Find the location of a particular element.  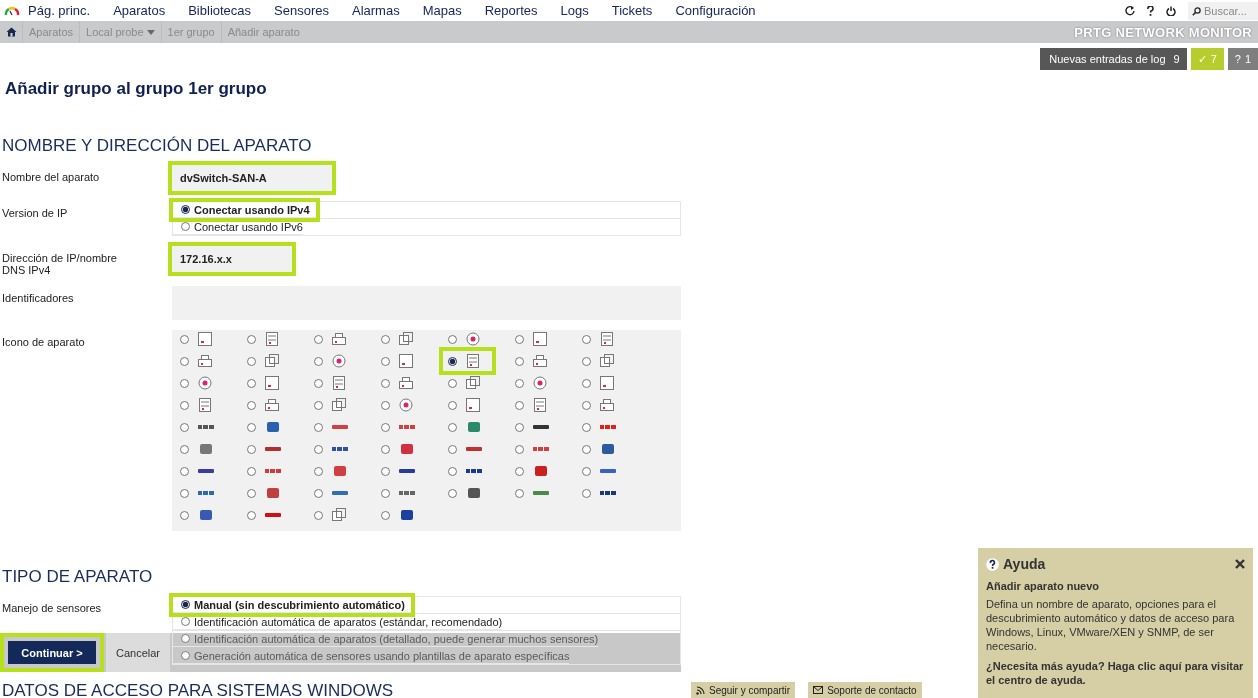

footer-link: Soporte de contacto is located at coordinates (865, 690).